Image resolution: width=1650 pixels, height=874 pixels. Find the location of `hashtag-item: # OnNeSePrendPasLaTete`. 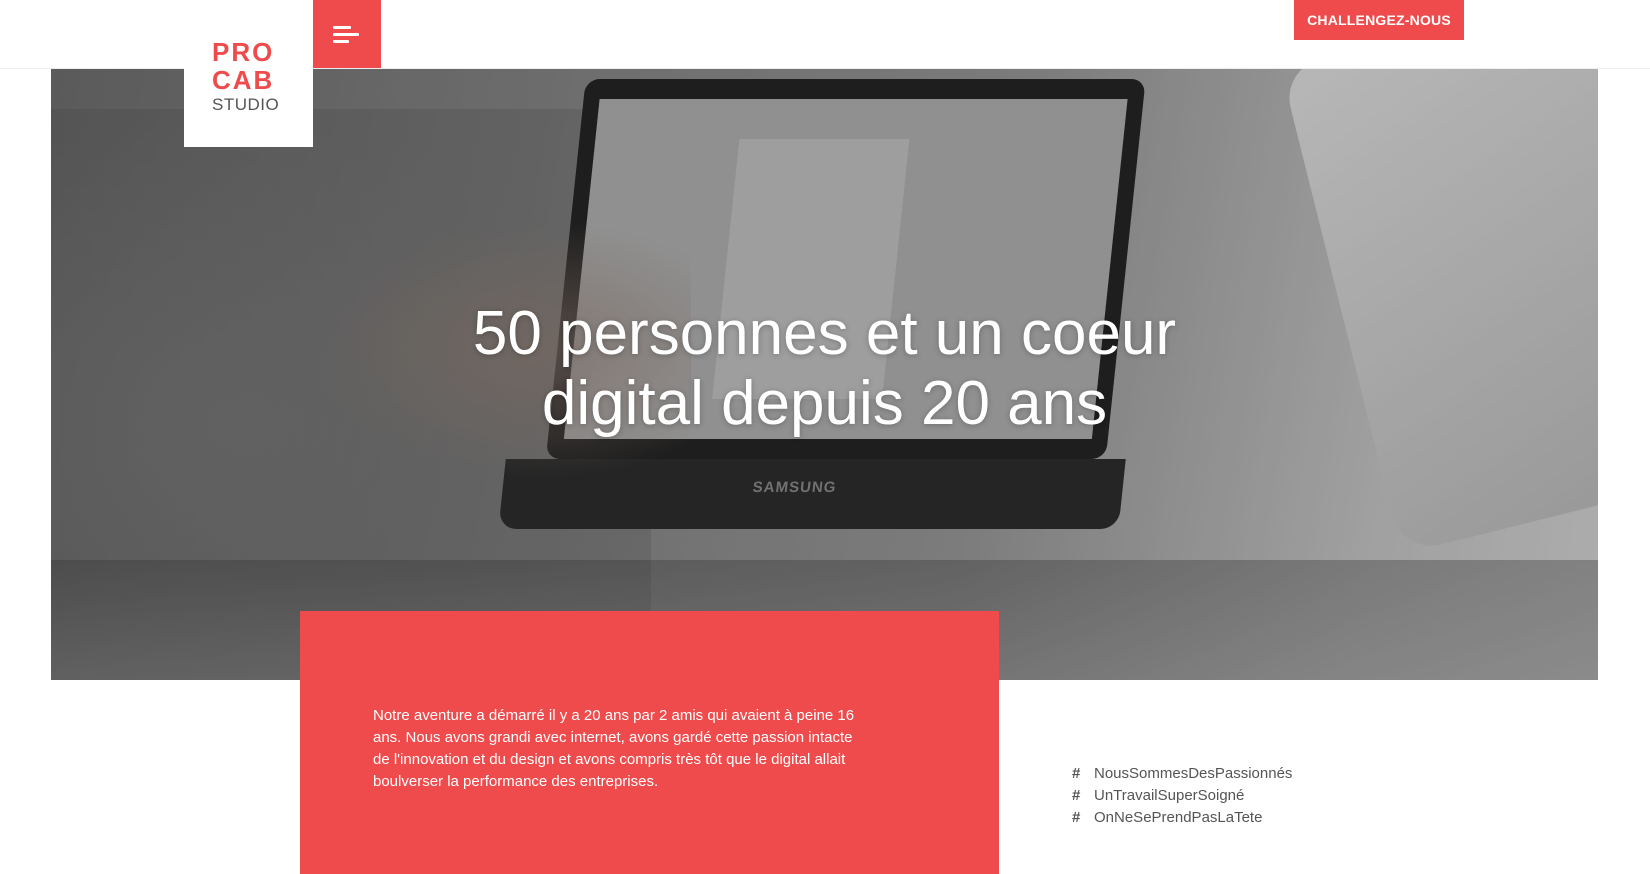

hashtag-item: # OnNeSePrendPasLaTete is located at coordinates (1212, 817).